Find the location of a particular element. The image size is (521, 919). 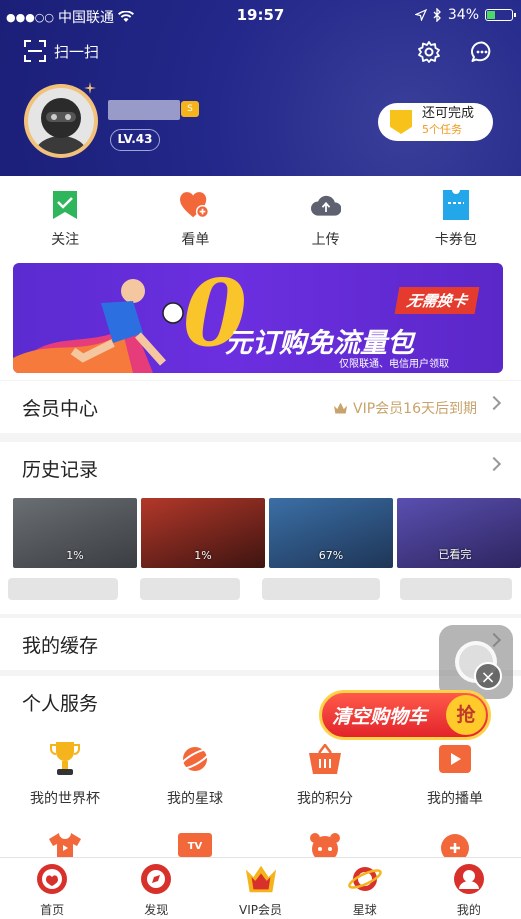

task-badge-icon is located at coordinates (401, 122).